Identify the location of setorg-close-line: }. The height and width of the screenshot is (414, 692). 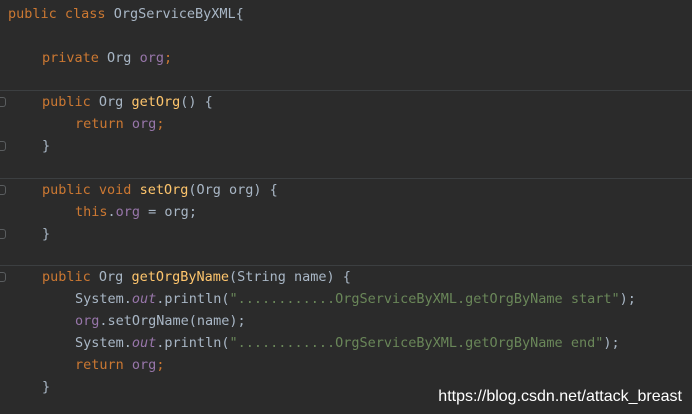
(46, 234).